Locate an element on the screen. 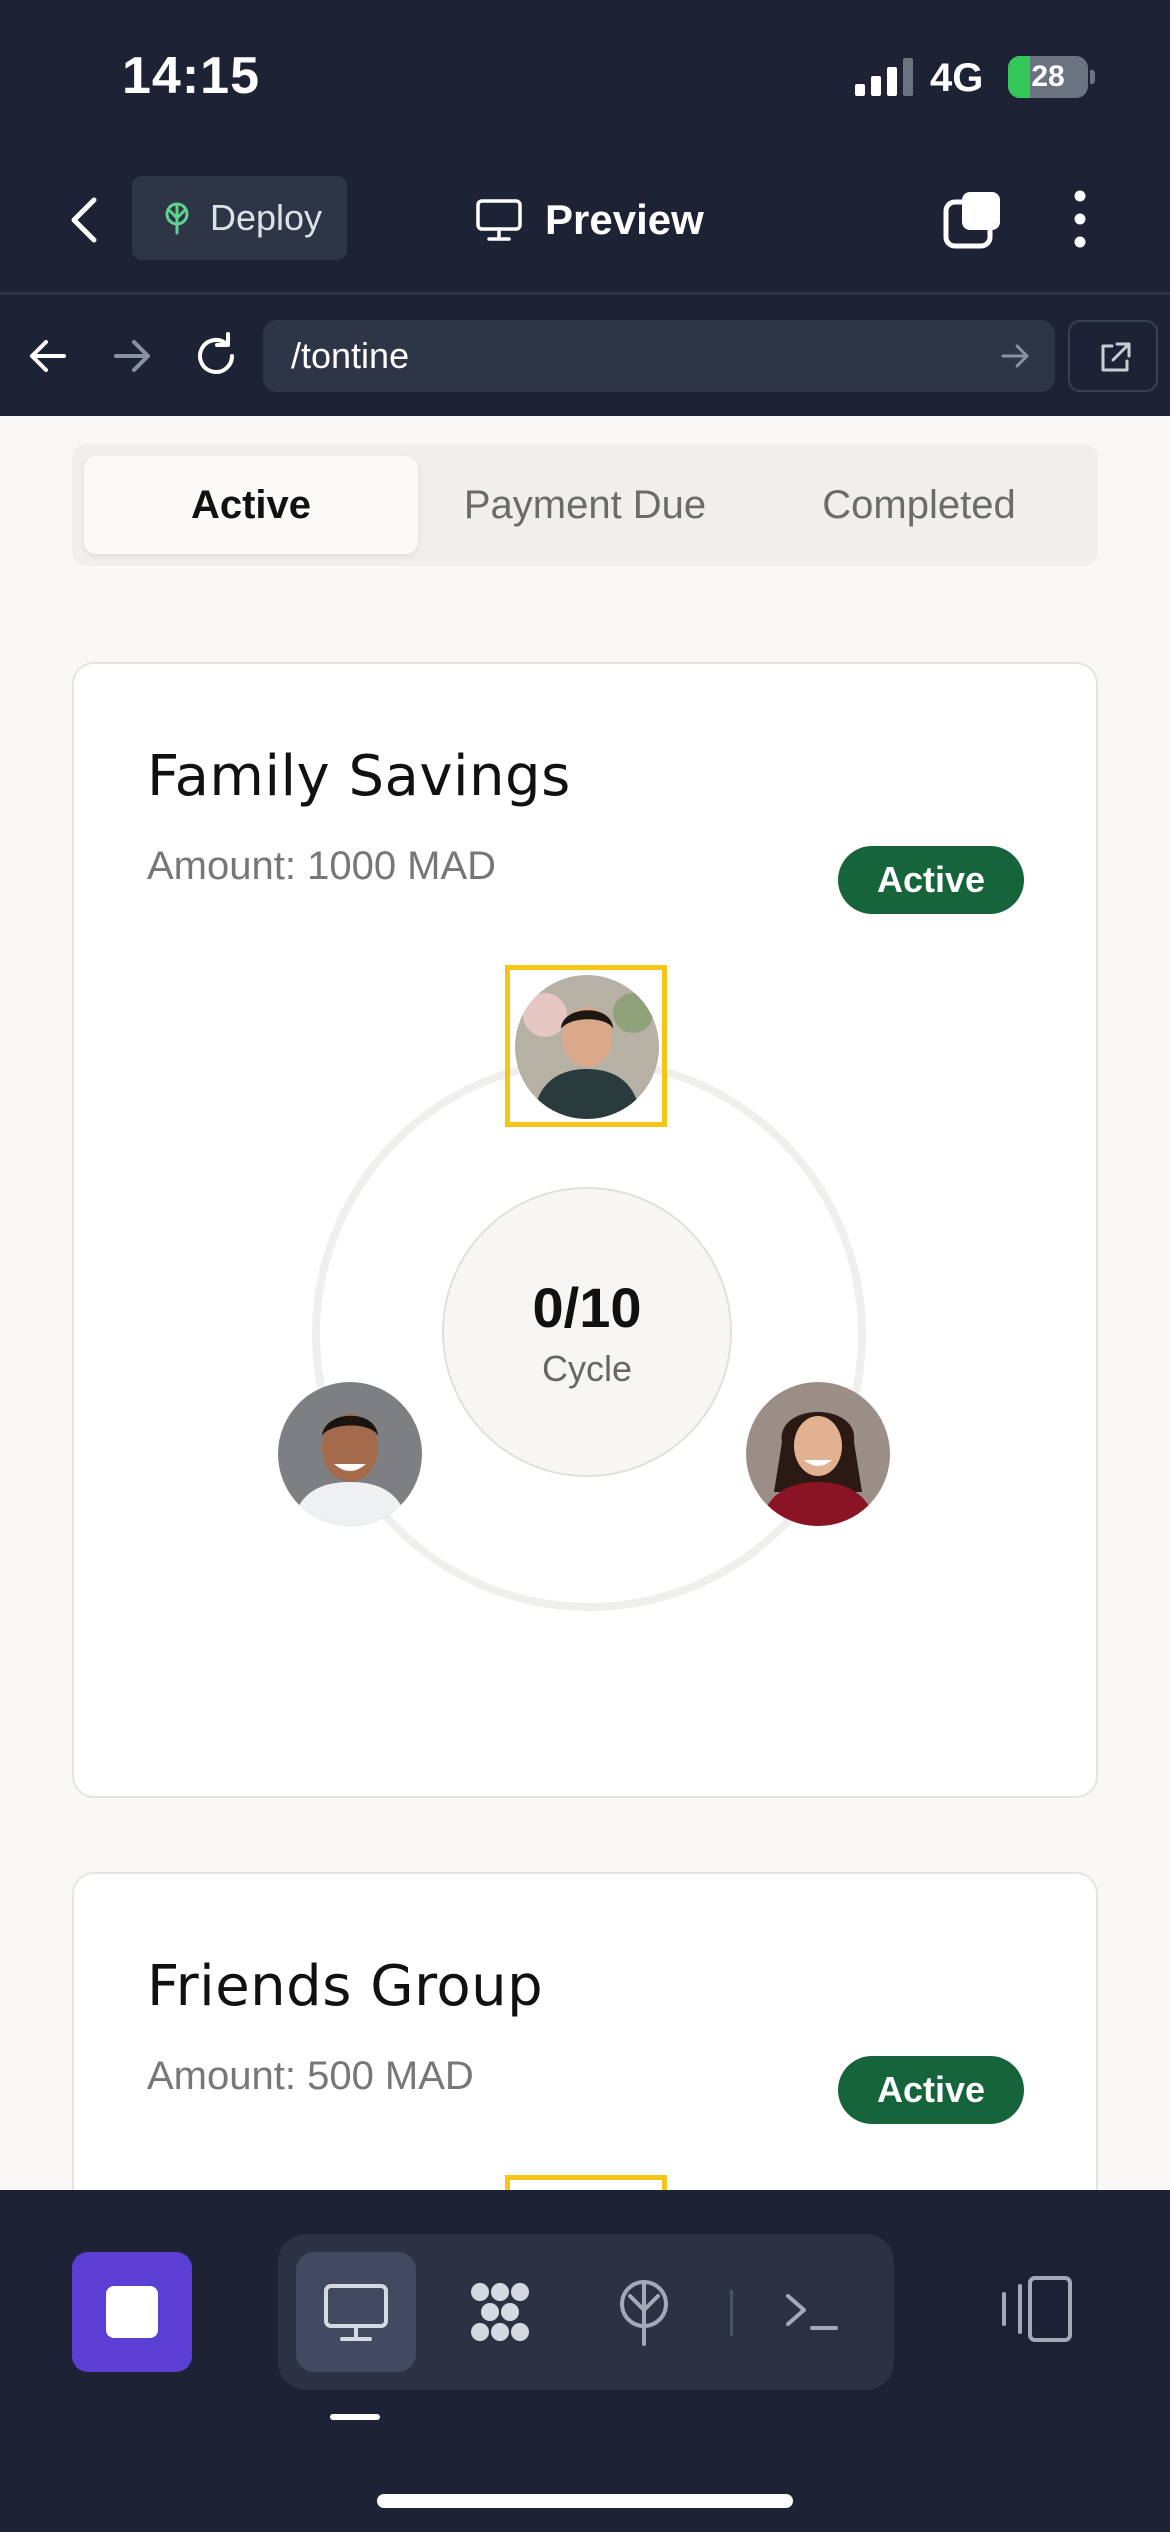 Image resolution: width=1170 pixels, height=2532 pixels. network-label: 4G is located at coordinates (957, 78).